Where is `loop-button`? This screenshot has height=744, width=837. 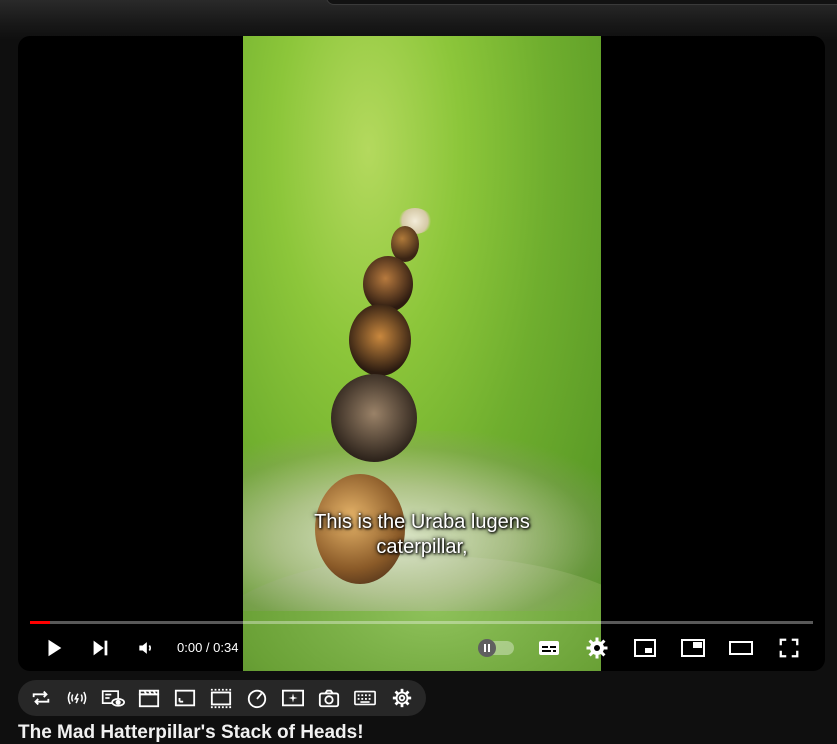
loop-button is located at coordinates (41, 698).